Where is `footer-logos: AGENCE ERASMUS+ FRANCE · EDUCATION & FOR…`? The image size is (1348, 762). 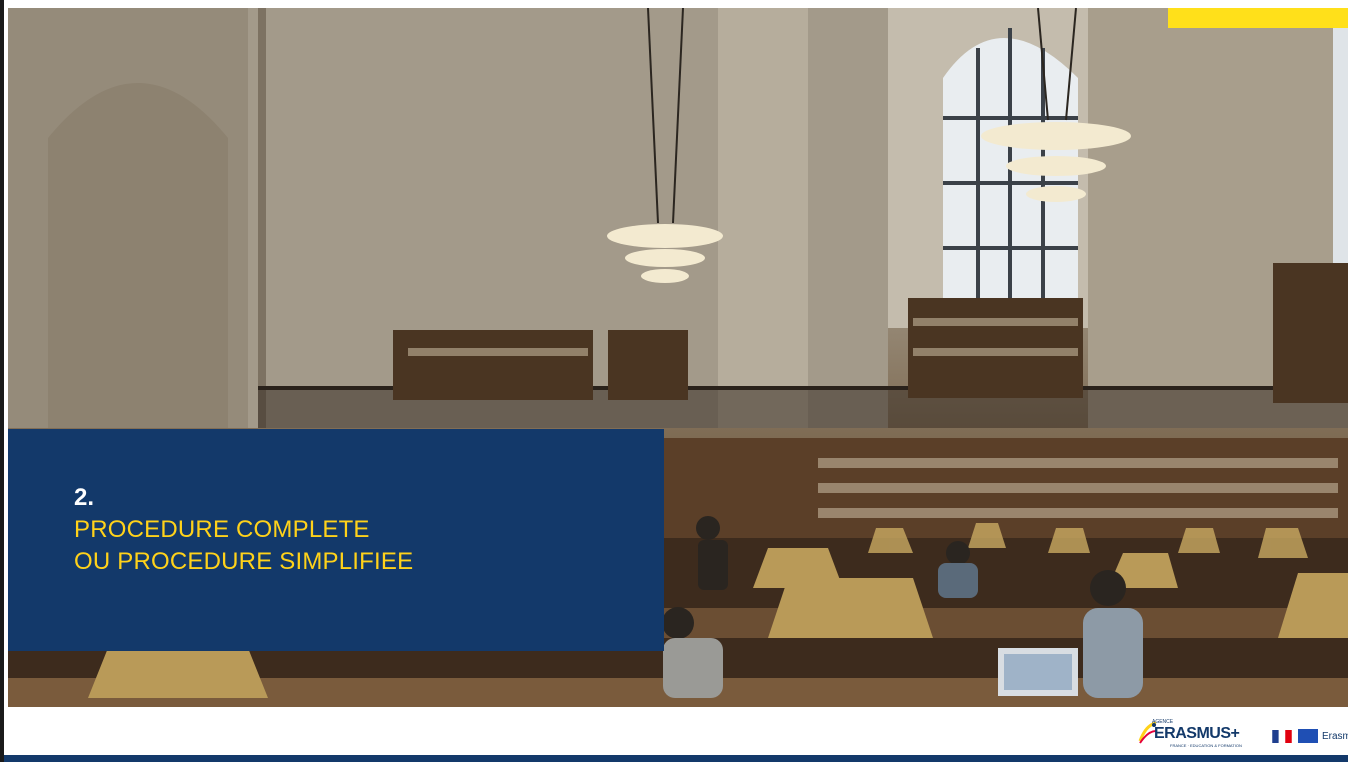
footer-logos: AGENCE ERASMUS+ FRANCE · EDUCATION & FOR… is located at coordinates (1215, 734).